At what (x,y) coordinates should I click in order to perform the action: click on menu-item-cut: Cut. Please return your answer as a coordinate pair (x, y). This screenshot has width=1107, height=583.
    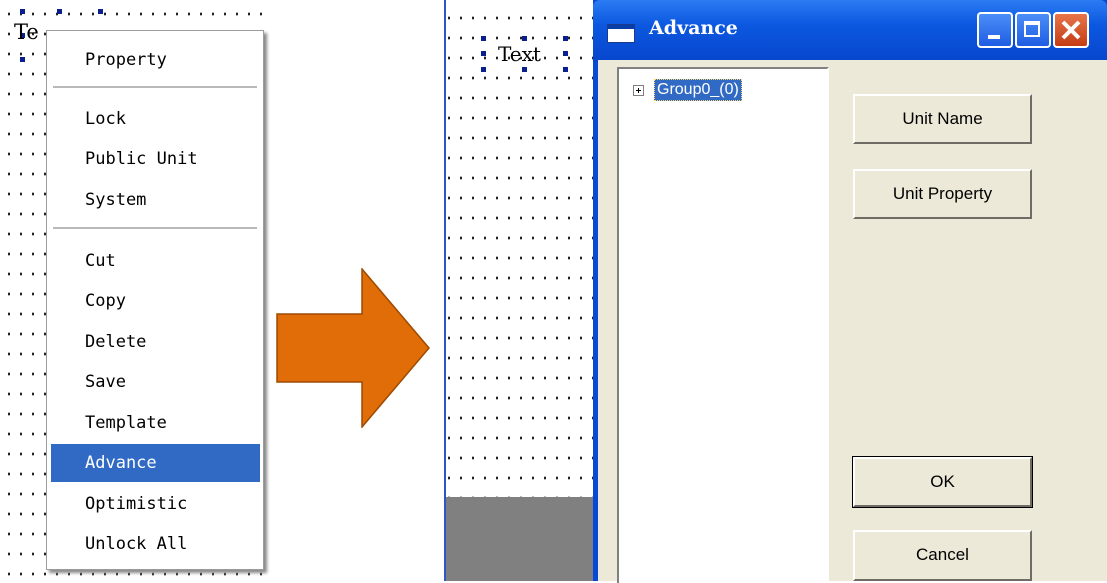
    Looking at the image, I should click on (155, 261).